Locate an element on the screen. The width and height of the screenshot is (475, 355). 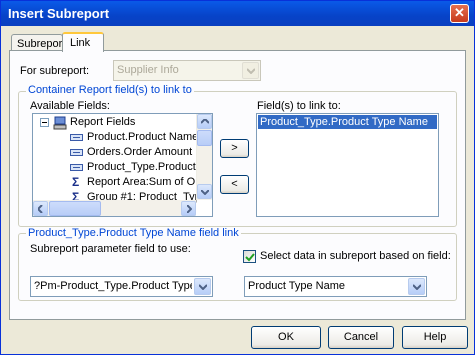
linked-field-item: Product_Type.Product Type Name is located at coordinates (347, 122).